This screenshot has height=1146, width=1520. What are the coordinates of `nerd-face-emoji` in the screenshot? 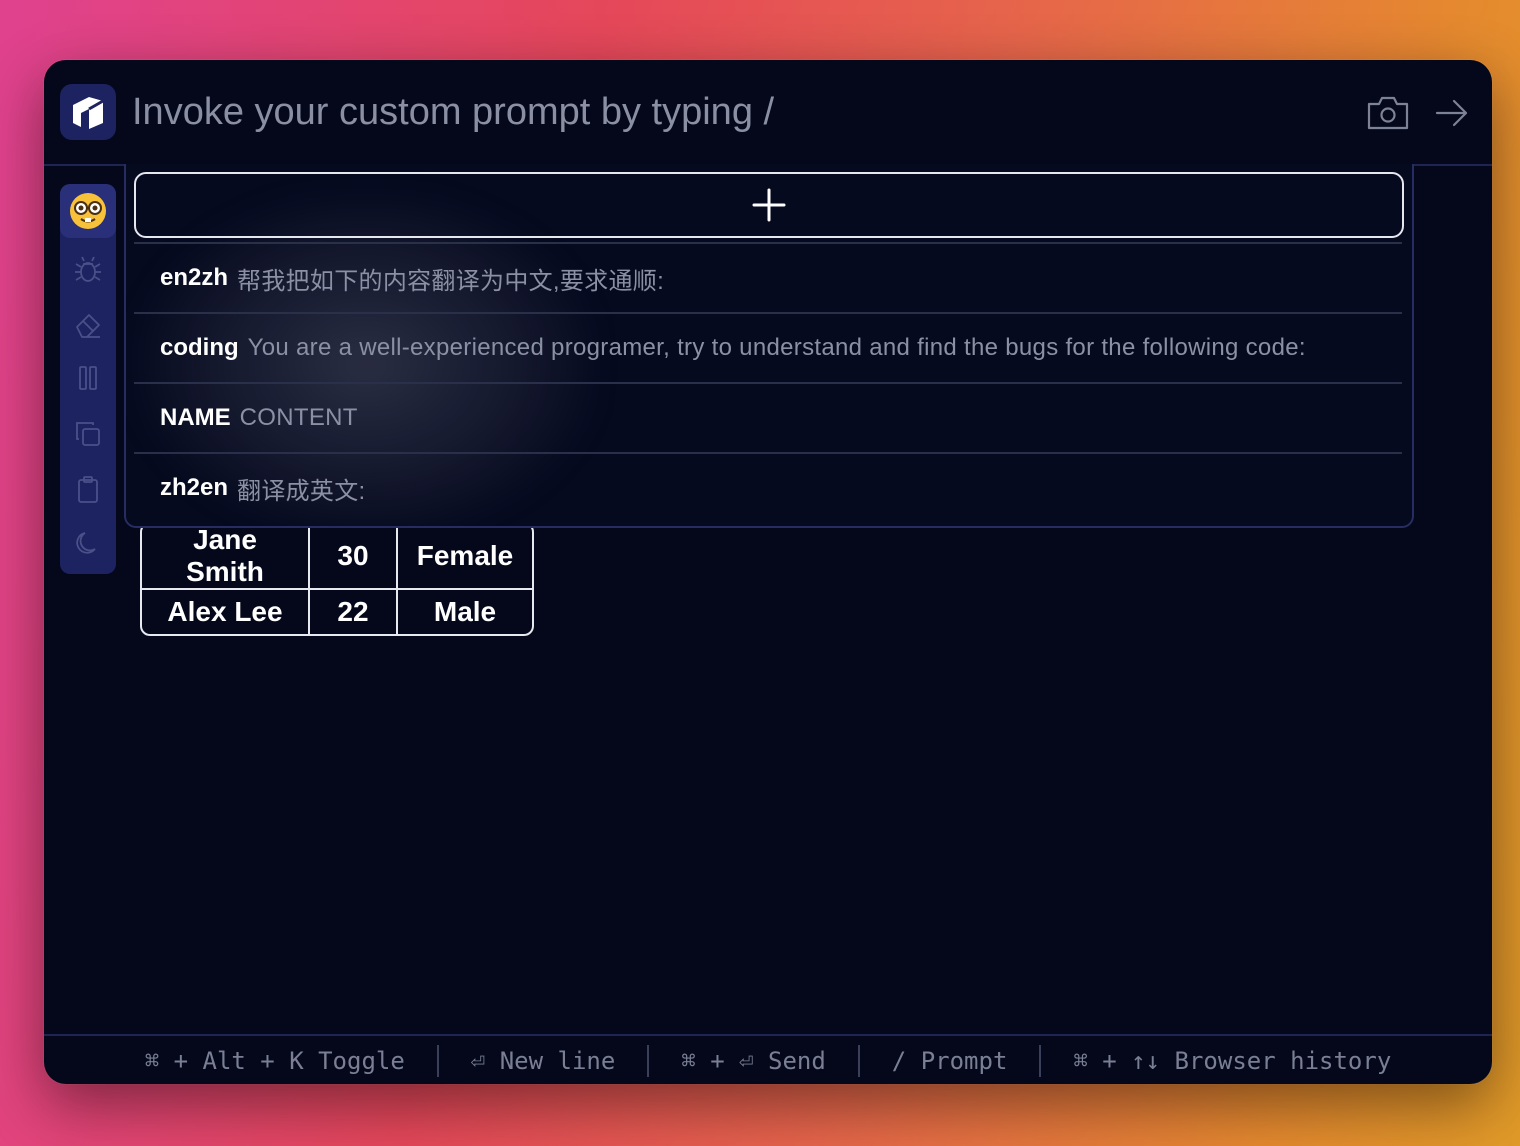 It's located at (88, 211).